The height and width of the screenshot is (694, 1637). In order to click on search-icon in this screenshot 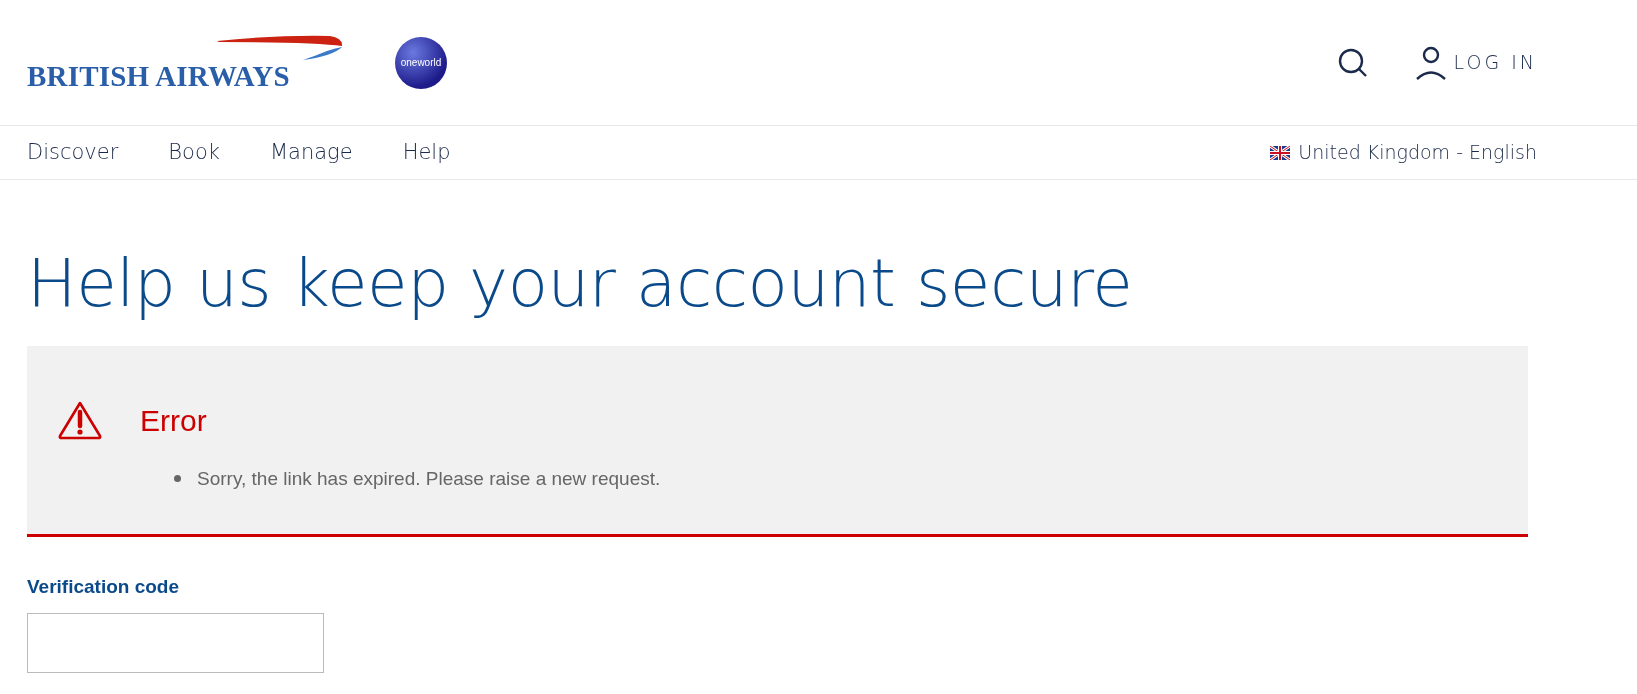, I will do `click(1352, 62)`.